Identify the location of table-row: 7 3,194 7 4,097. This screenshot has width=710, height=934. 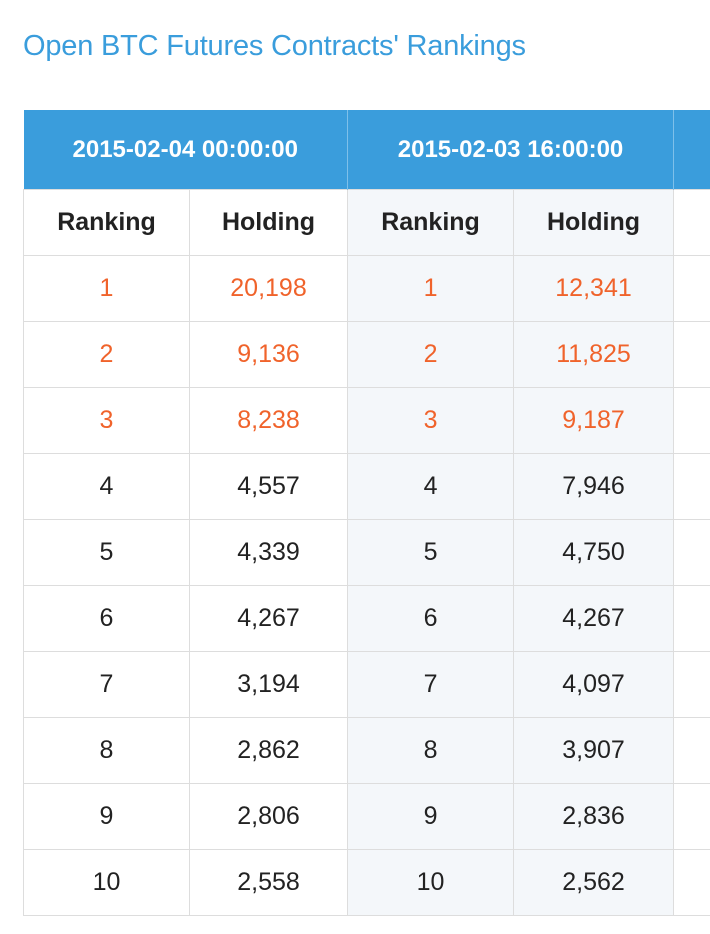
(366, 684).